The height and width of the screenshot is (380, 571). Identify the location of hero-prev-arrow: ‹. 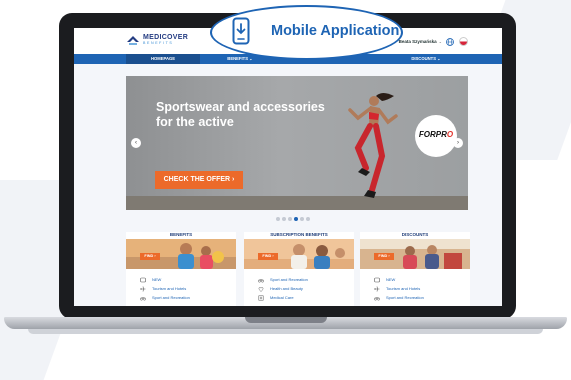
(136, 143).